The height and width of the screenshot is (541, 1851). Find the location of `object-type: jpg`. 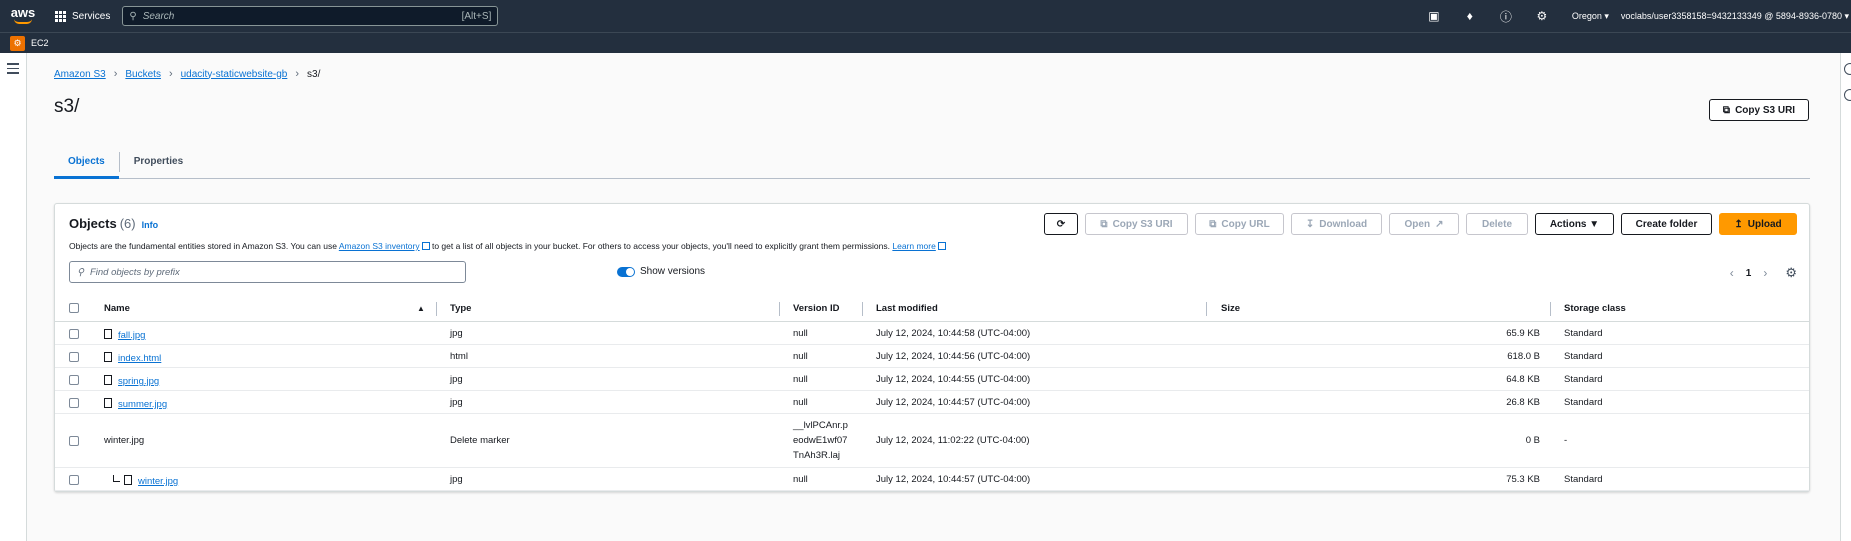

object-type: jpg is located at coordinates (456, 379).